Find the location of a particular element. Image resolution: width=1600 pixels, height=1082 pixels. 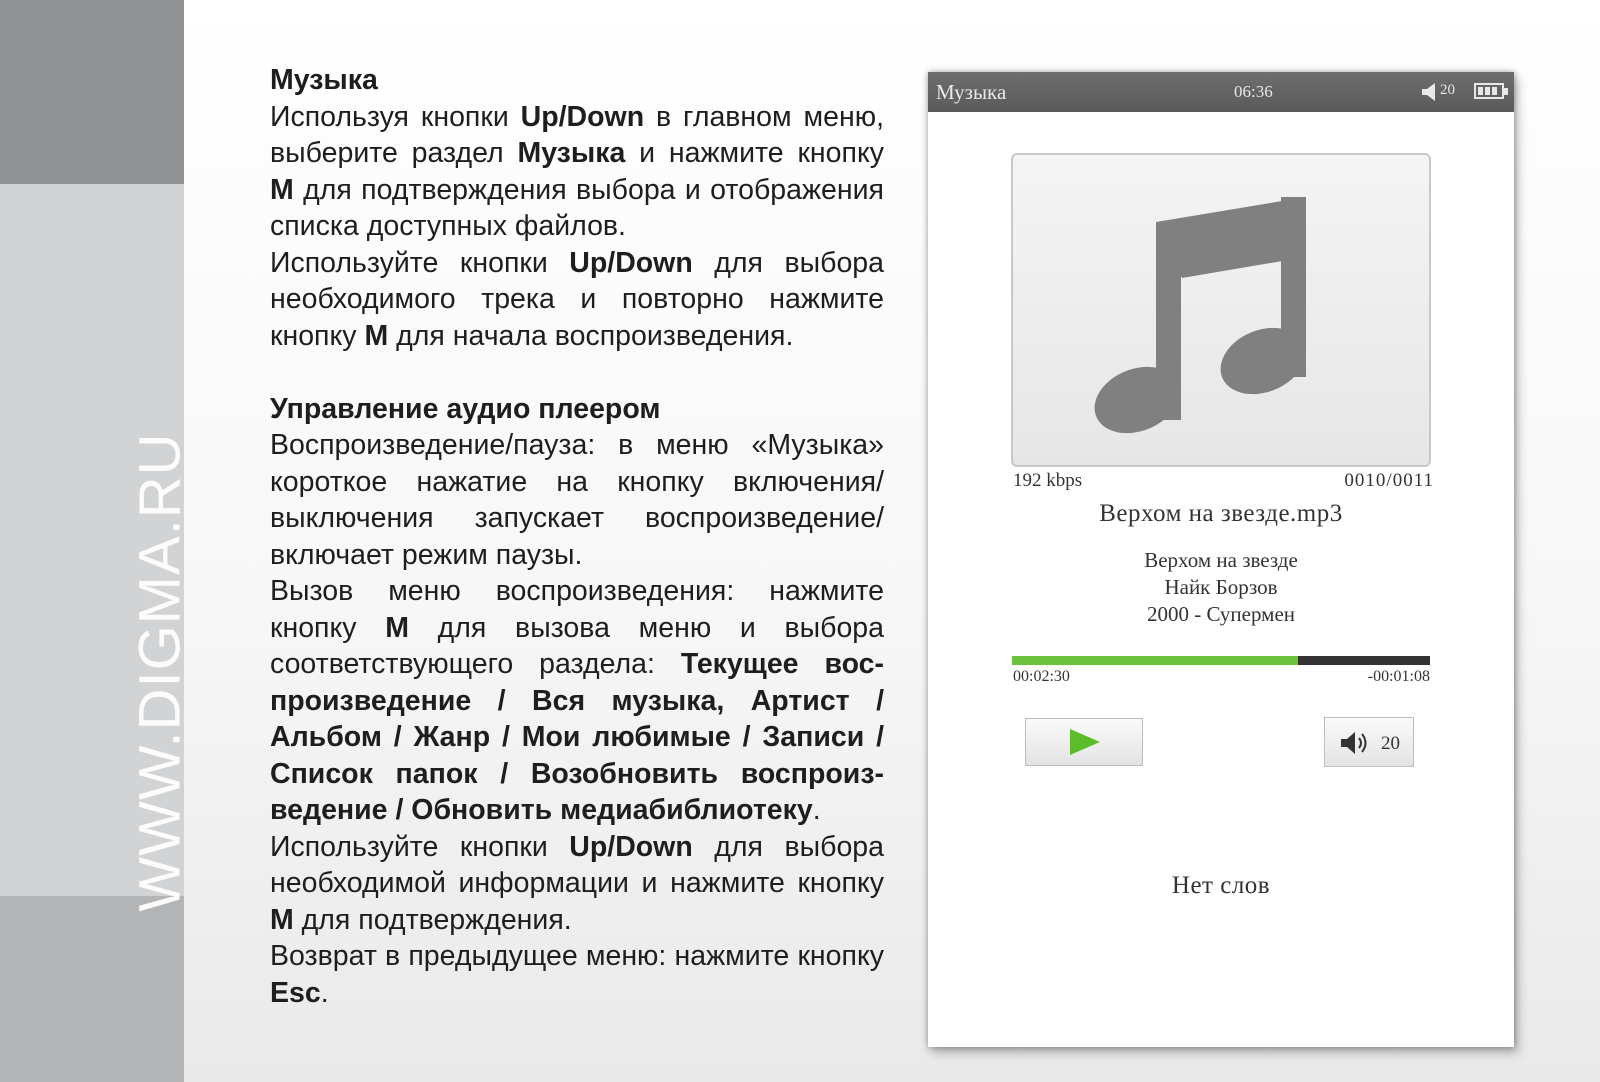

bold-term: Esc is located at coordinates (295, 992).